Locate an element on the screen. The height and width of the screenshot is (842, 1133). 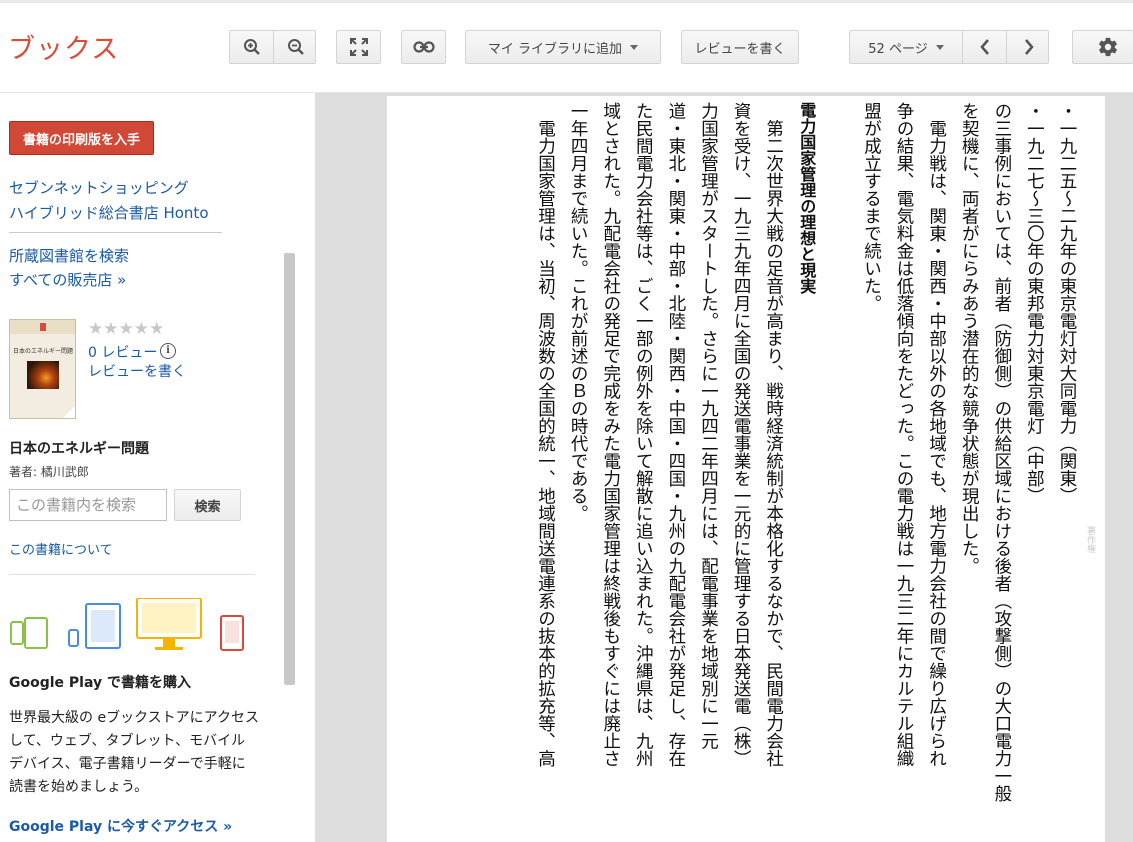
add-to-library-button: マイ ライブラリに追加 is located at coordinates (563, 47).